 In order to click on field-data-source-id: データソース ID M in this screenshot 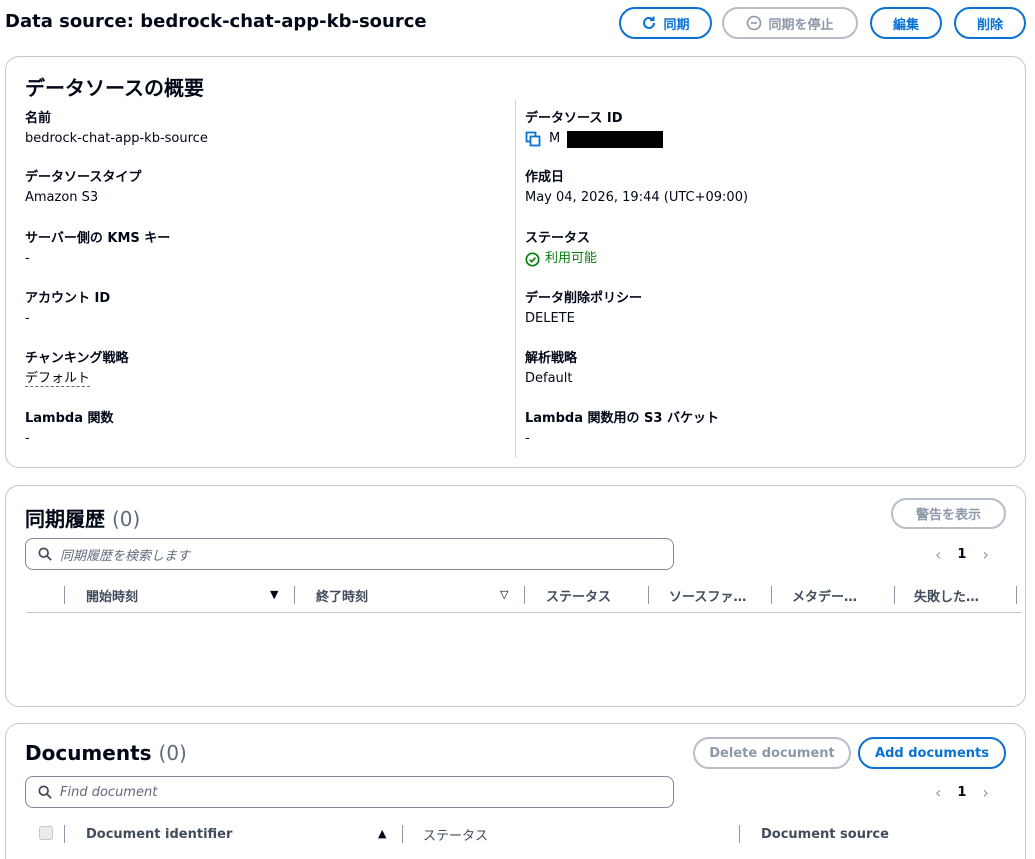, I will do `click(760, 129)`.